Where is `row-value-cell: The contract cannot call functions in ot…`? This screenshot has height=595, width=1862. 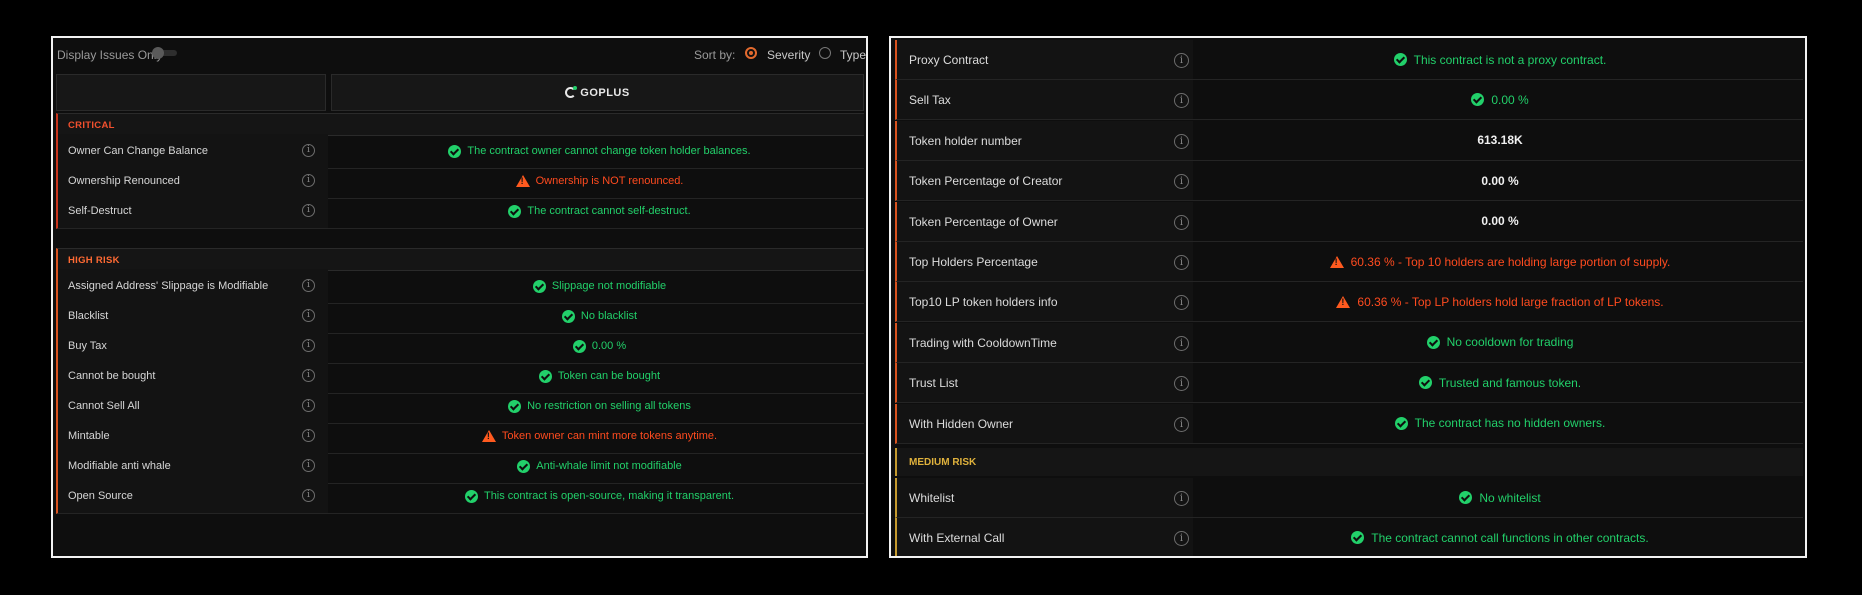
row-value-cell: The contract cannot call functions in ot… is located at coordinates (1500, 537).